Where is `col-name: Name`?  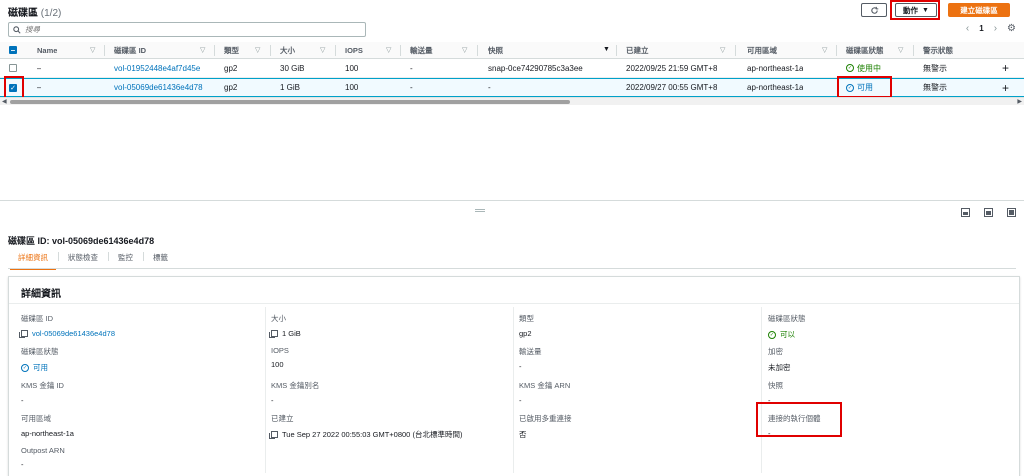 col-name: Name is located at coordinates (47, 50).